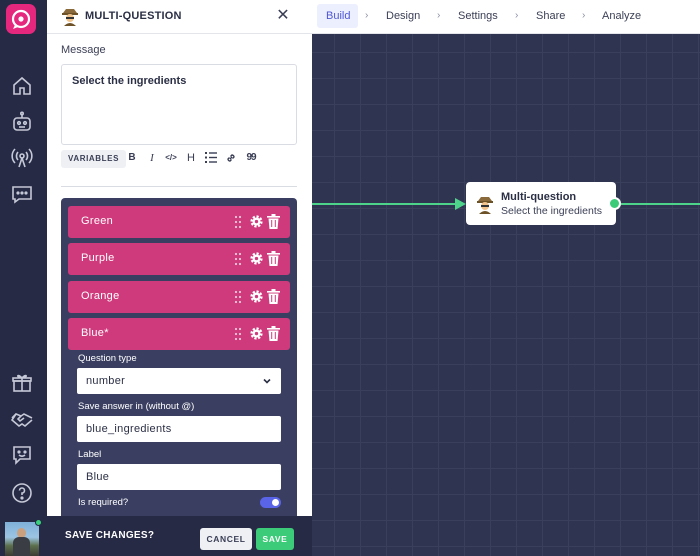 This screenshot has width=700, height=556. Describe the element at coordinates (179, 186) in the screenshot. I see `divider` at that location.